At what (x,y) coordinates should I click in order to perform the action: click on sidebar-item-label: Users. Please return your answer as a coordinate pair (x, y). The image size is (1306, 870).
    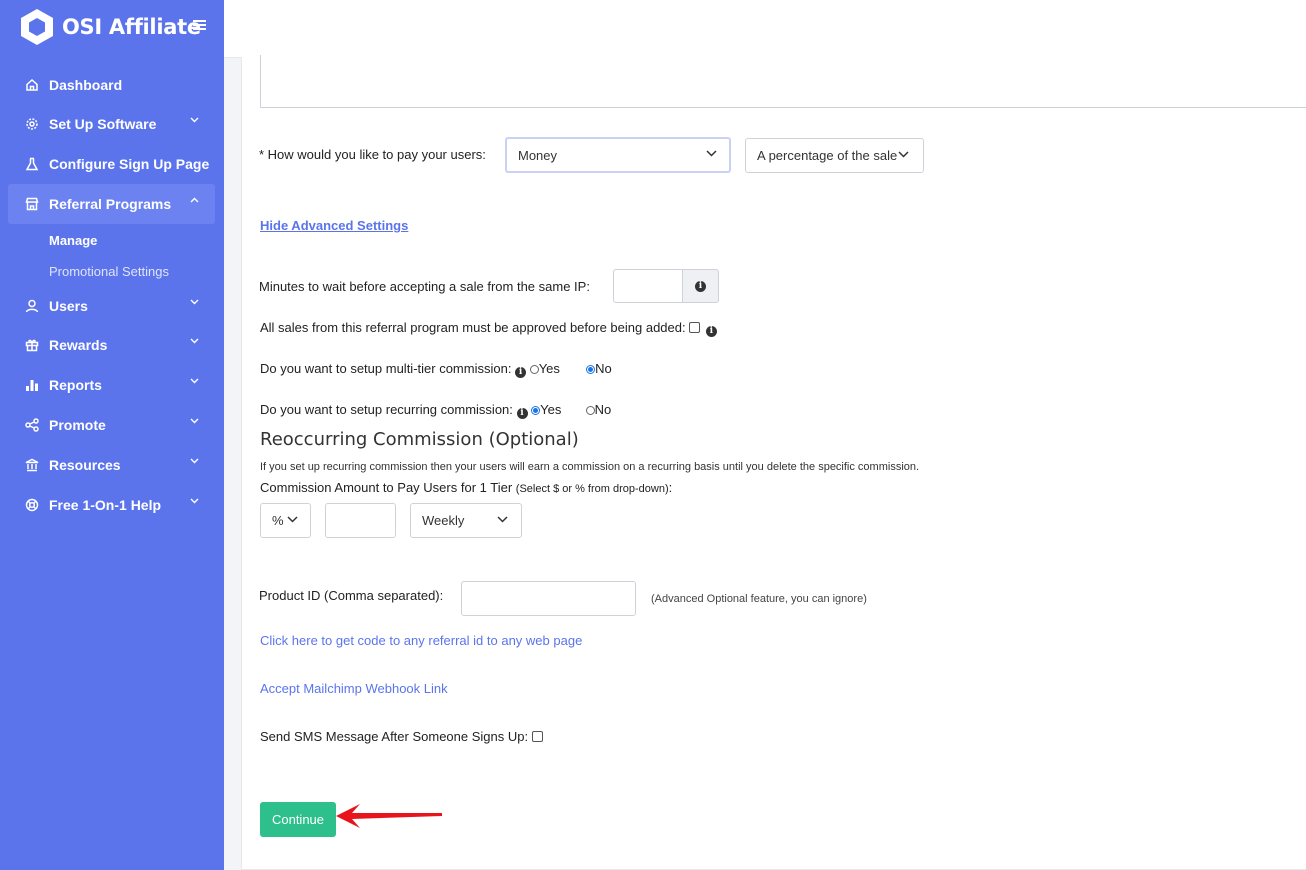
    Looking at the image, I should click on (68, 306).